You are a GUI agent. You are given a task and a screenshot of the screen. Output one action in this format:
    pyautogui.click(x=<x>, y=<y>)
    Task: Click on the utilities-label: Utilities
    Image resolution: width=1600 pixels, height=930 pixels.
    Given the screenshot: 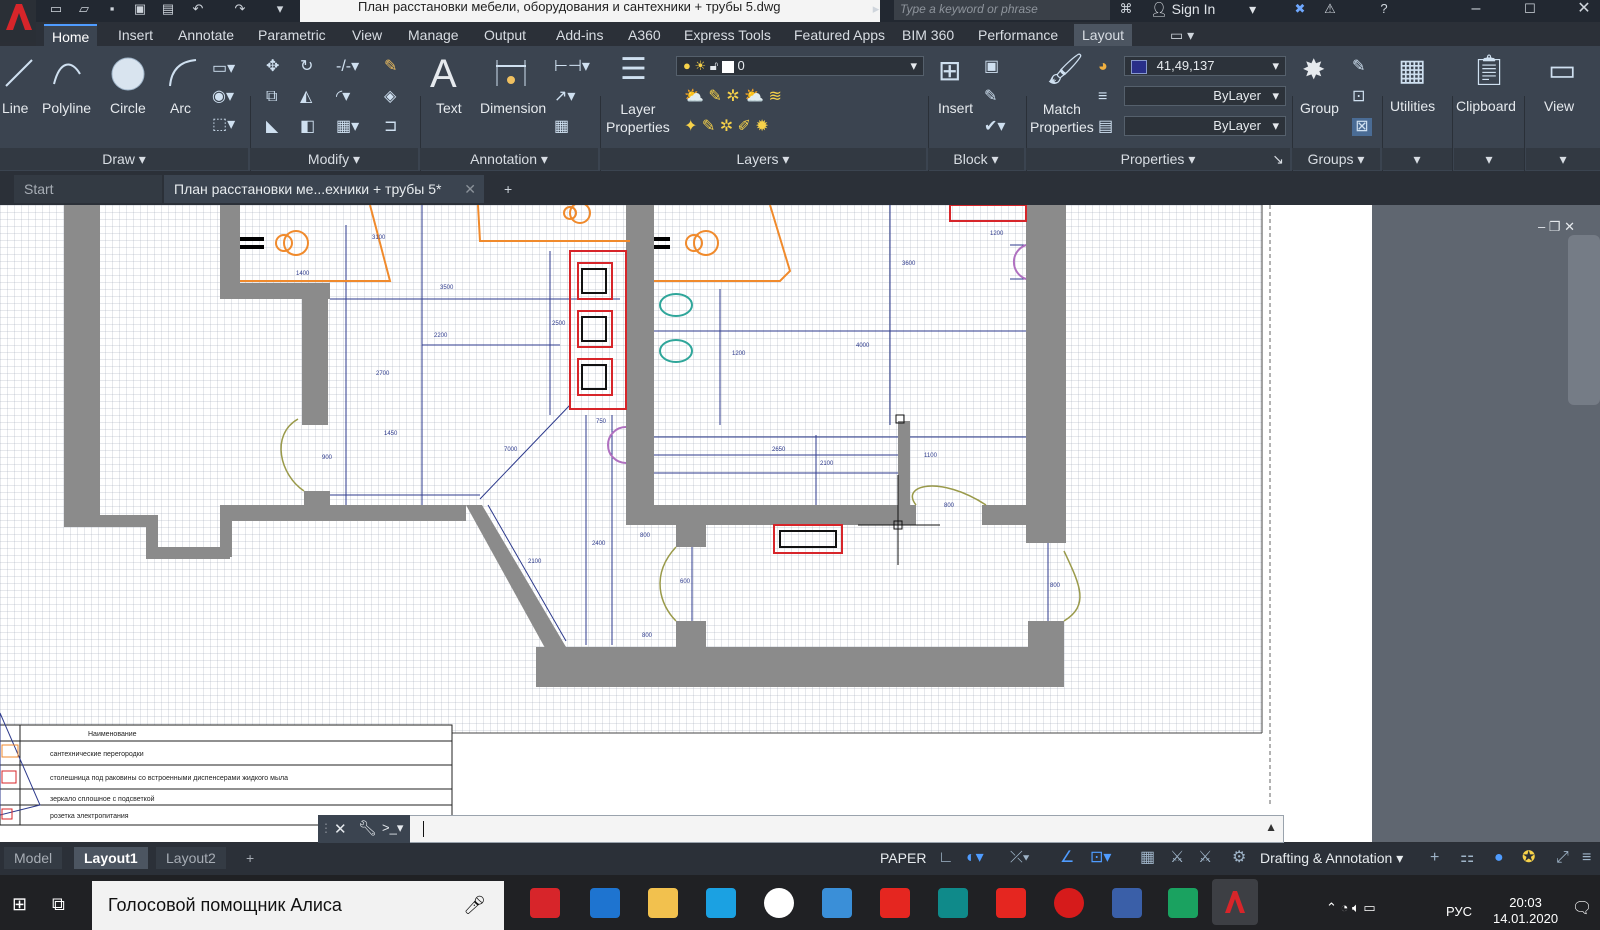 What is the action you would take?
    pyautogui.click(x=1412, y=106)
    